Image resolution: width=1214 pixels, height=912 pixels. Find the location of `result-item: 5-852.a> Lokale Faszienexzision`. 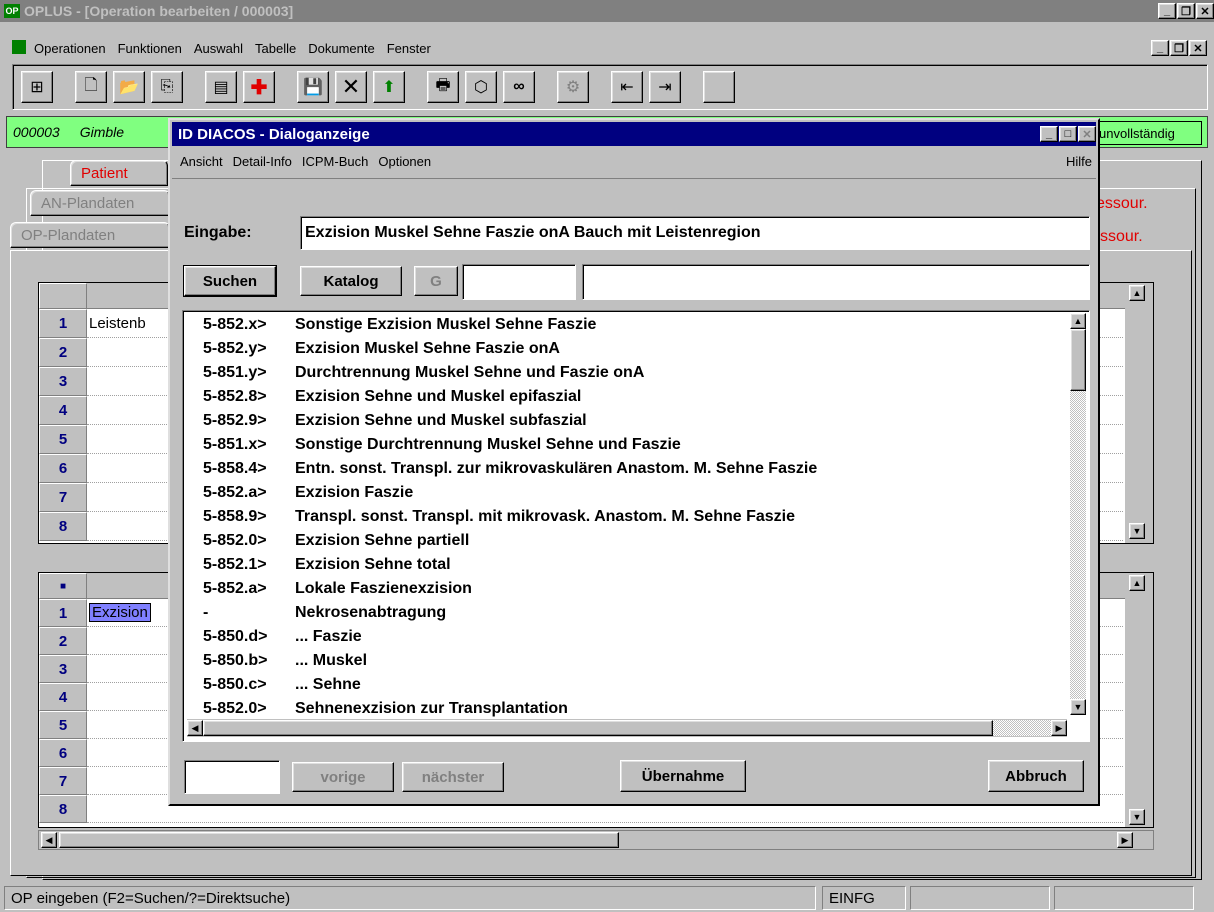

result-item: 5-852.a> Lokale Faszienexzision is located at coordinates (633, 589).